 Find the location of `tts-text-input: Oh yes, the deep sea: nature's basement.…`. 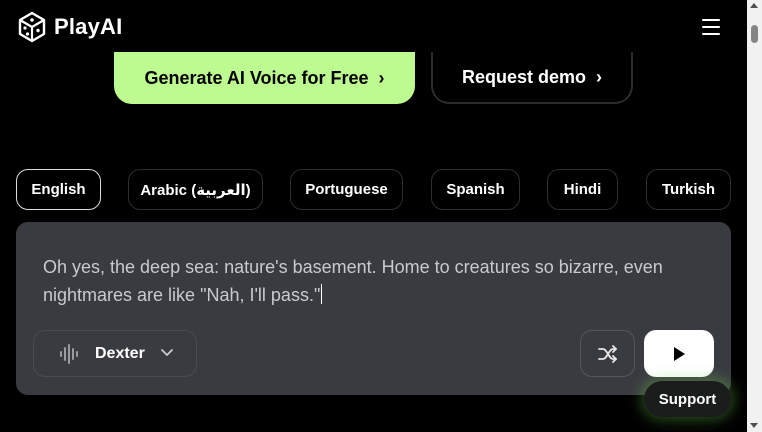

tts-text-input: Oh yes, the deep sea: nature's basement.… is located at coordinates (373, 281).